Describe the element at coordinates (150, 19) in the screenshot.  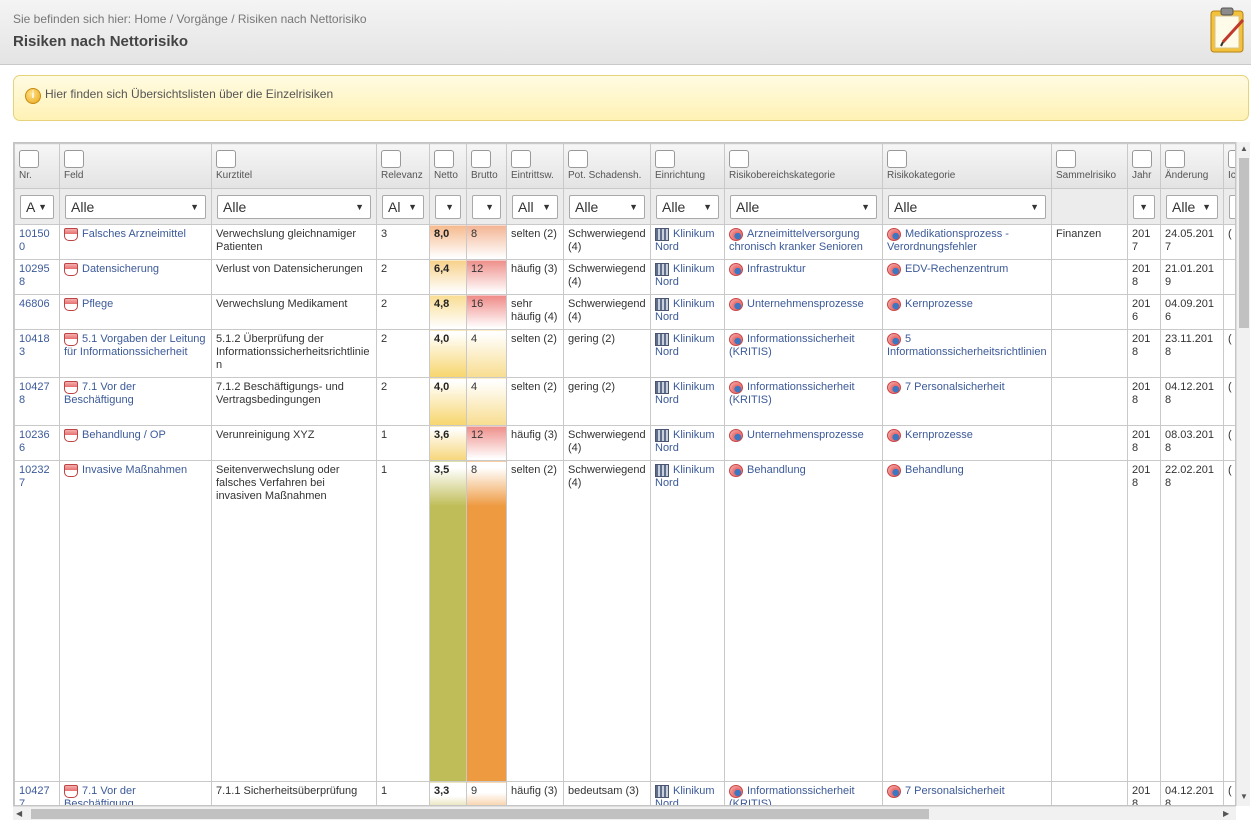
I see `breadcrumb-home-link: Home` at that location.